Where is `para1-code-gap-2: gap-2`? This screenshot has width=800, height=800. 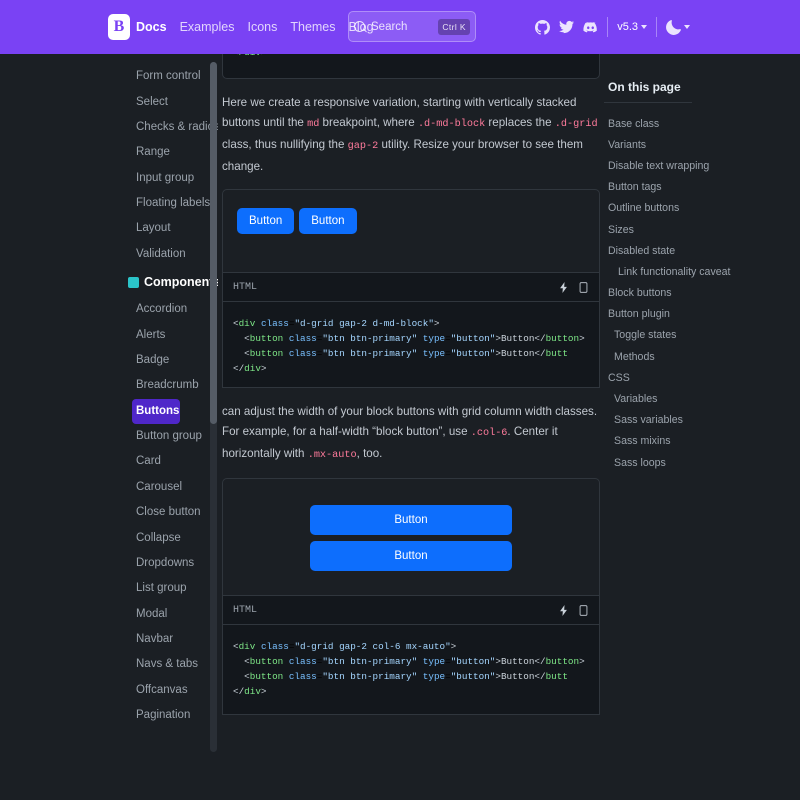
para1-code-gap-2: gap-2 is located at coordinates (363, 146).